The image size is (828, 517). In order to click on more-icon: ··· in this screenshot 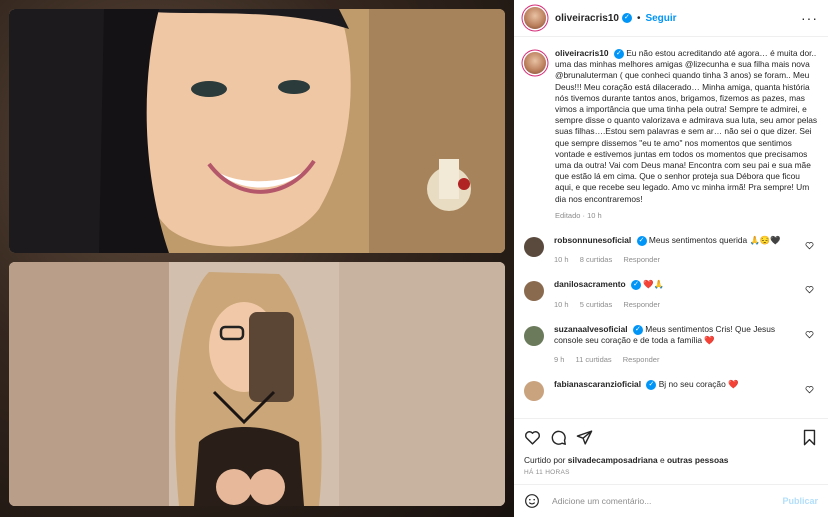, I will do `click(809, 18)`.